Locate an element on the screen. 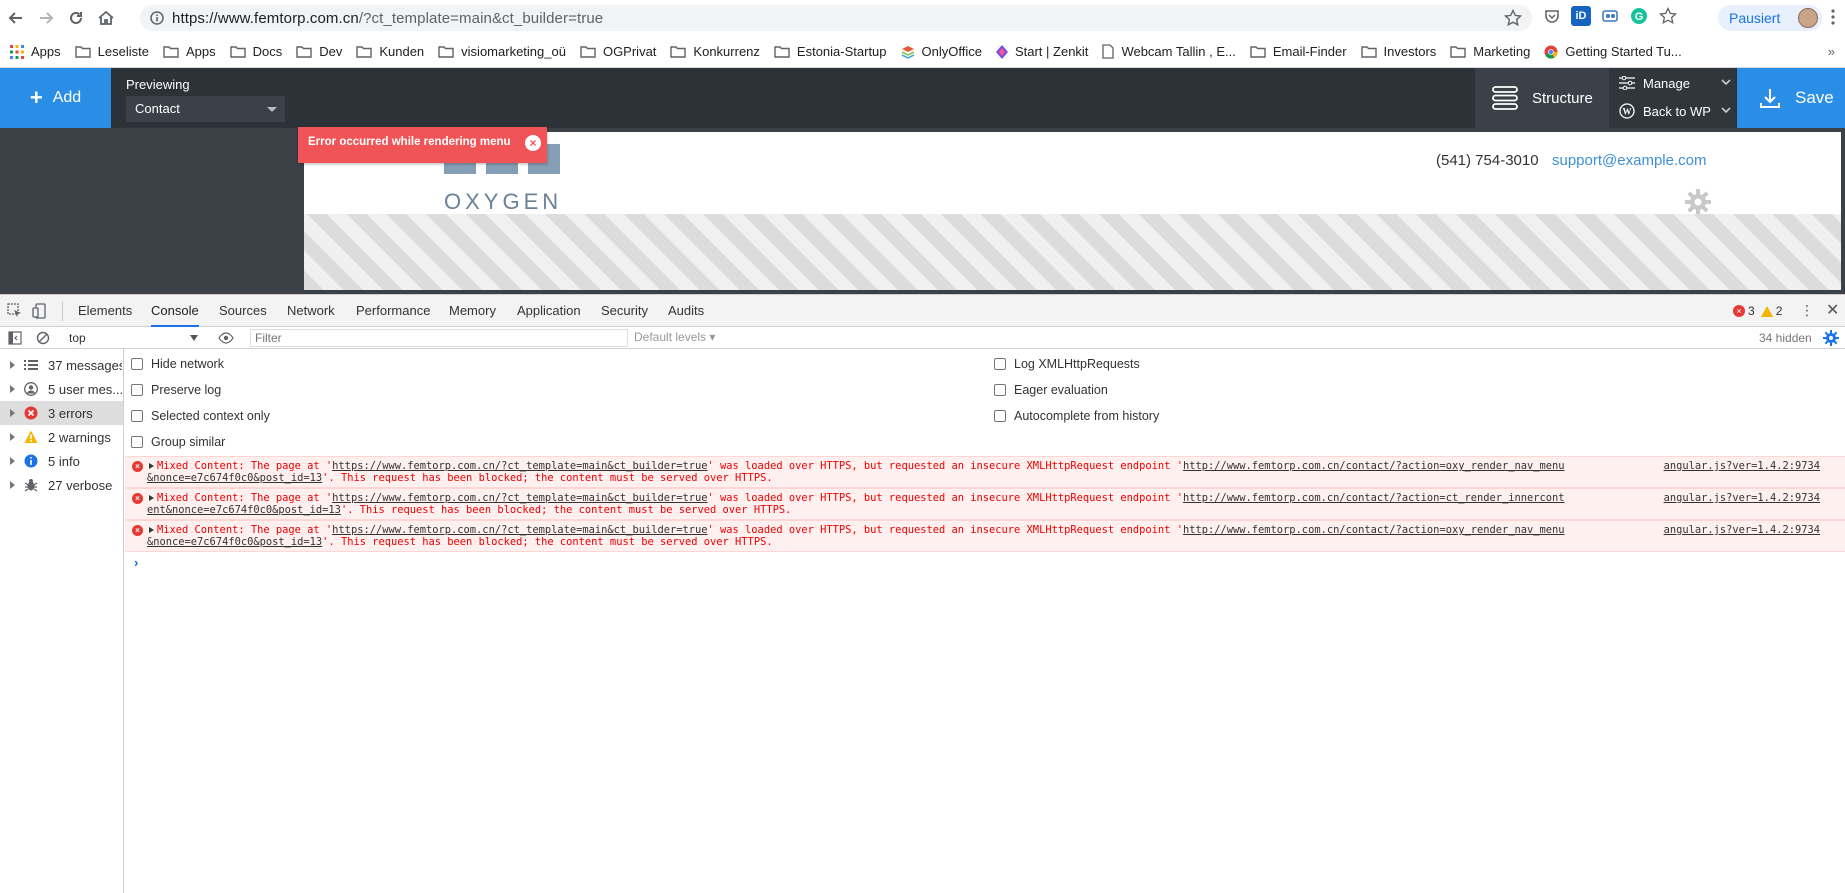  sidebar-item-warnings: 2 warnings is located at coordinates (61, 437).